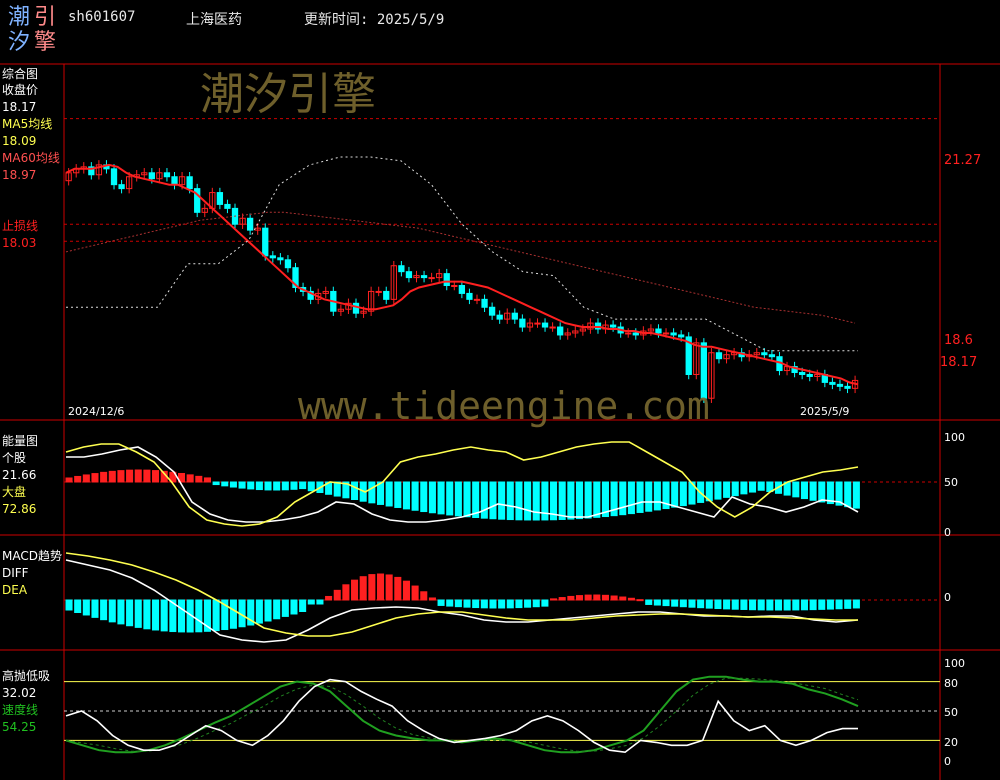 The width and height of the screenshot is (1000, 780). Describe the element at coordinates (20, 74) in the screenshot. I see `price-panel-title: 综合图` at that location.